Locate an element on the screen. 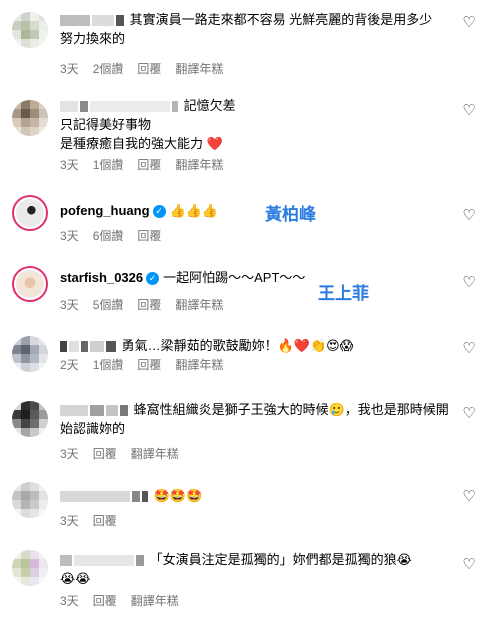  comment-text: starfish_0326 ✓ 一起阿怕踢～～APT～～ is located at coordinates (183, 278).